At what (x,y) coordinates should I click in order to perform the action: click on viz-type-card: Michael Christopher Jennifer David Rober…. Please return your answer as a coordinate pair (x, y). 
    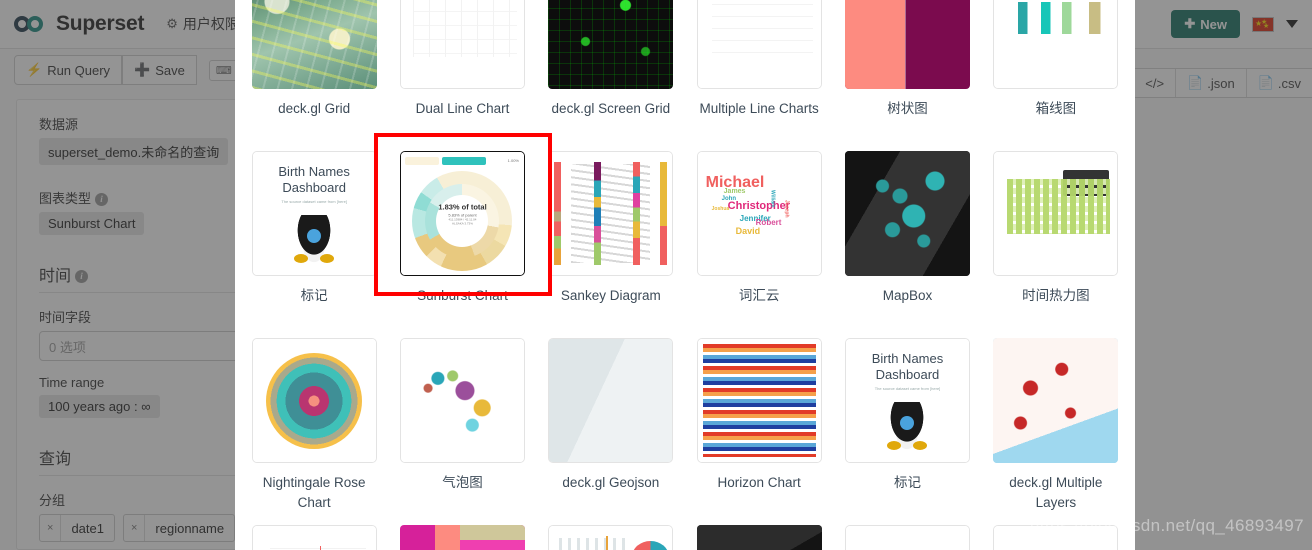
    Looking at the image, I should click on (759, 236).